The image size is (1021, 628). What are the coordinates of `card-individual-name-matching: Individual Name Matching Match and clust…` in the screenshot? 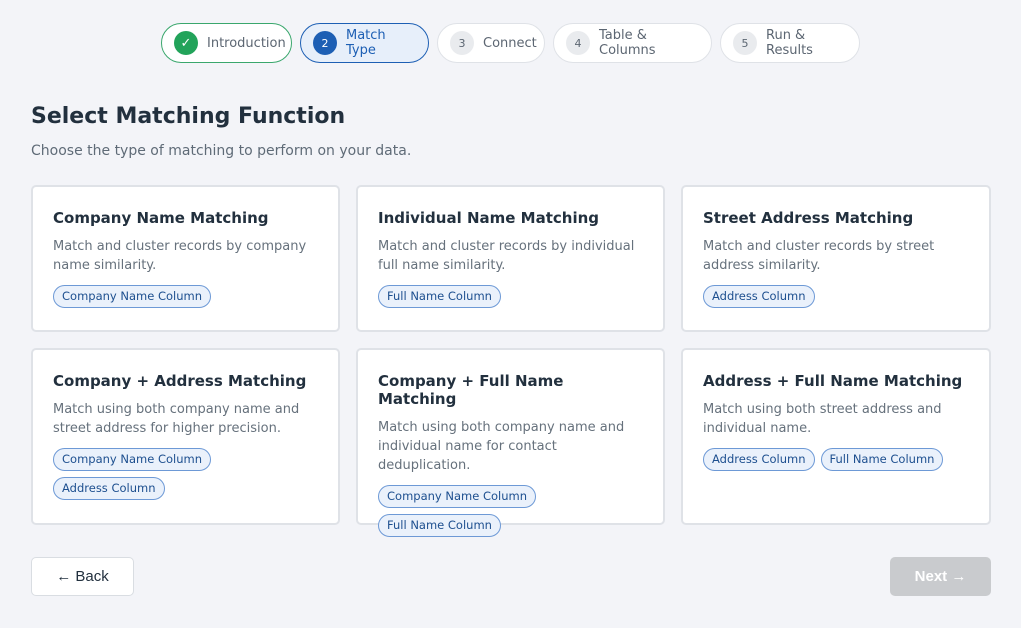 It's located at (510, 258).